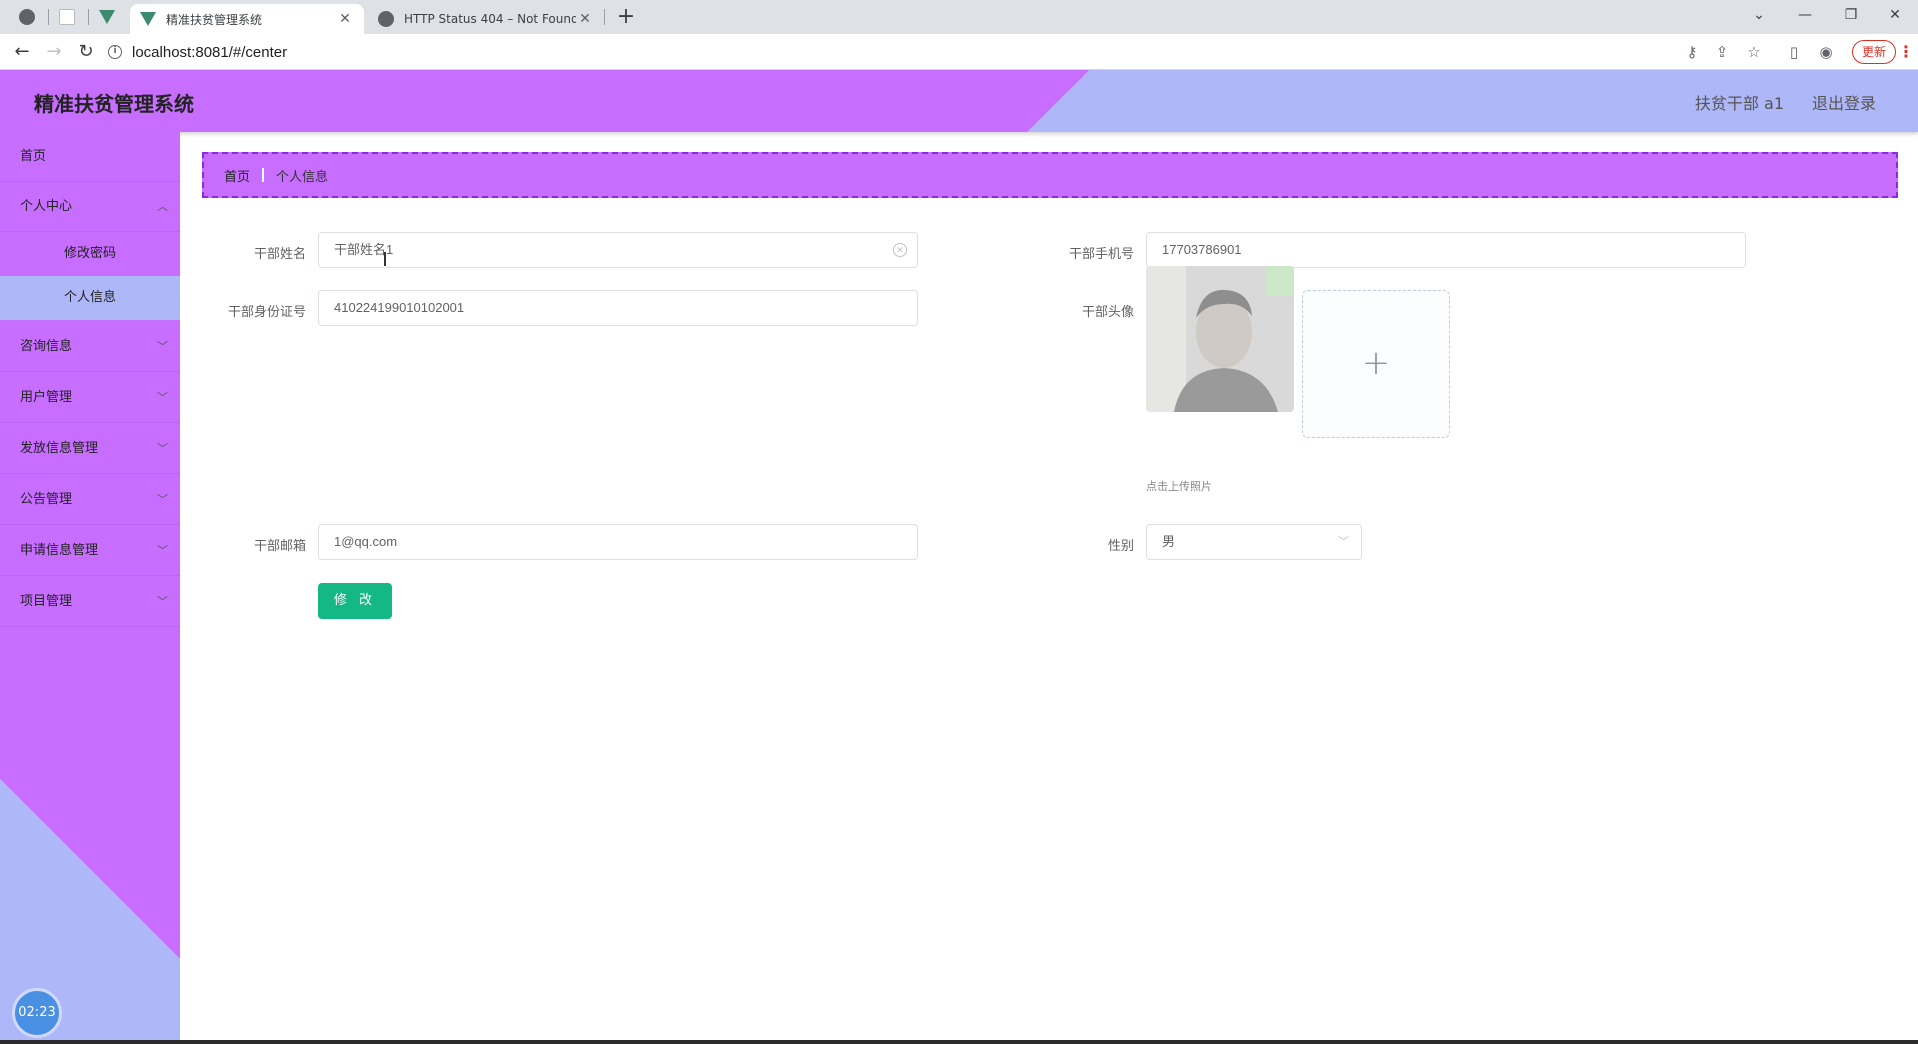 The image size is (1918, 1044). What do you see at coordinates (209, 52) in the screenshot?
I see `url-text: localhost:8081/#/center` at bounding box center [209, 52].